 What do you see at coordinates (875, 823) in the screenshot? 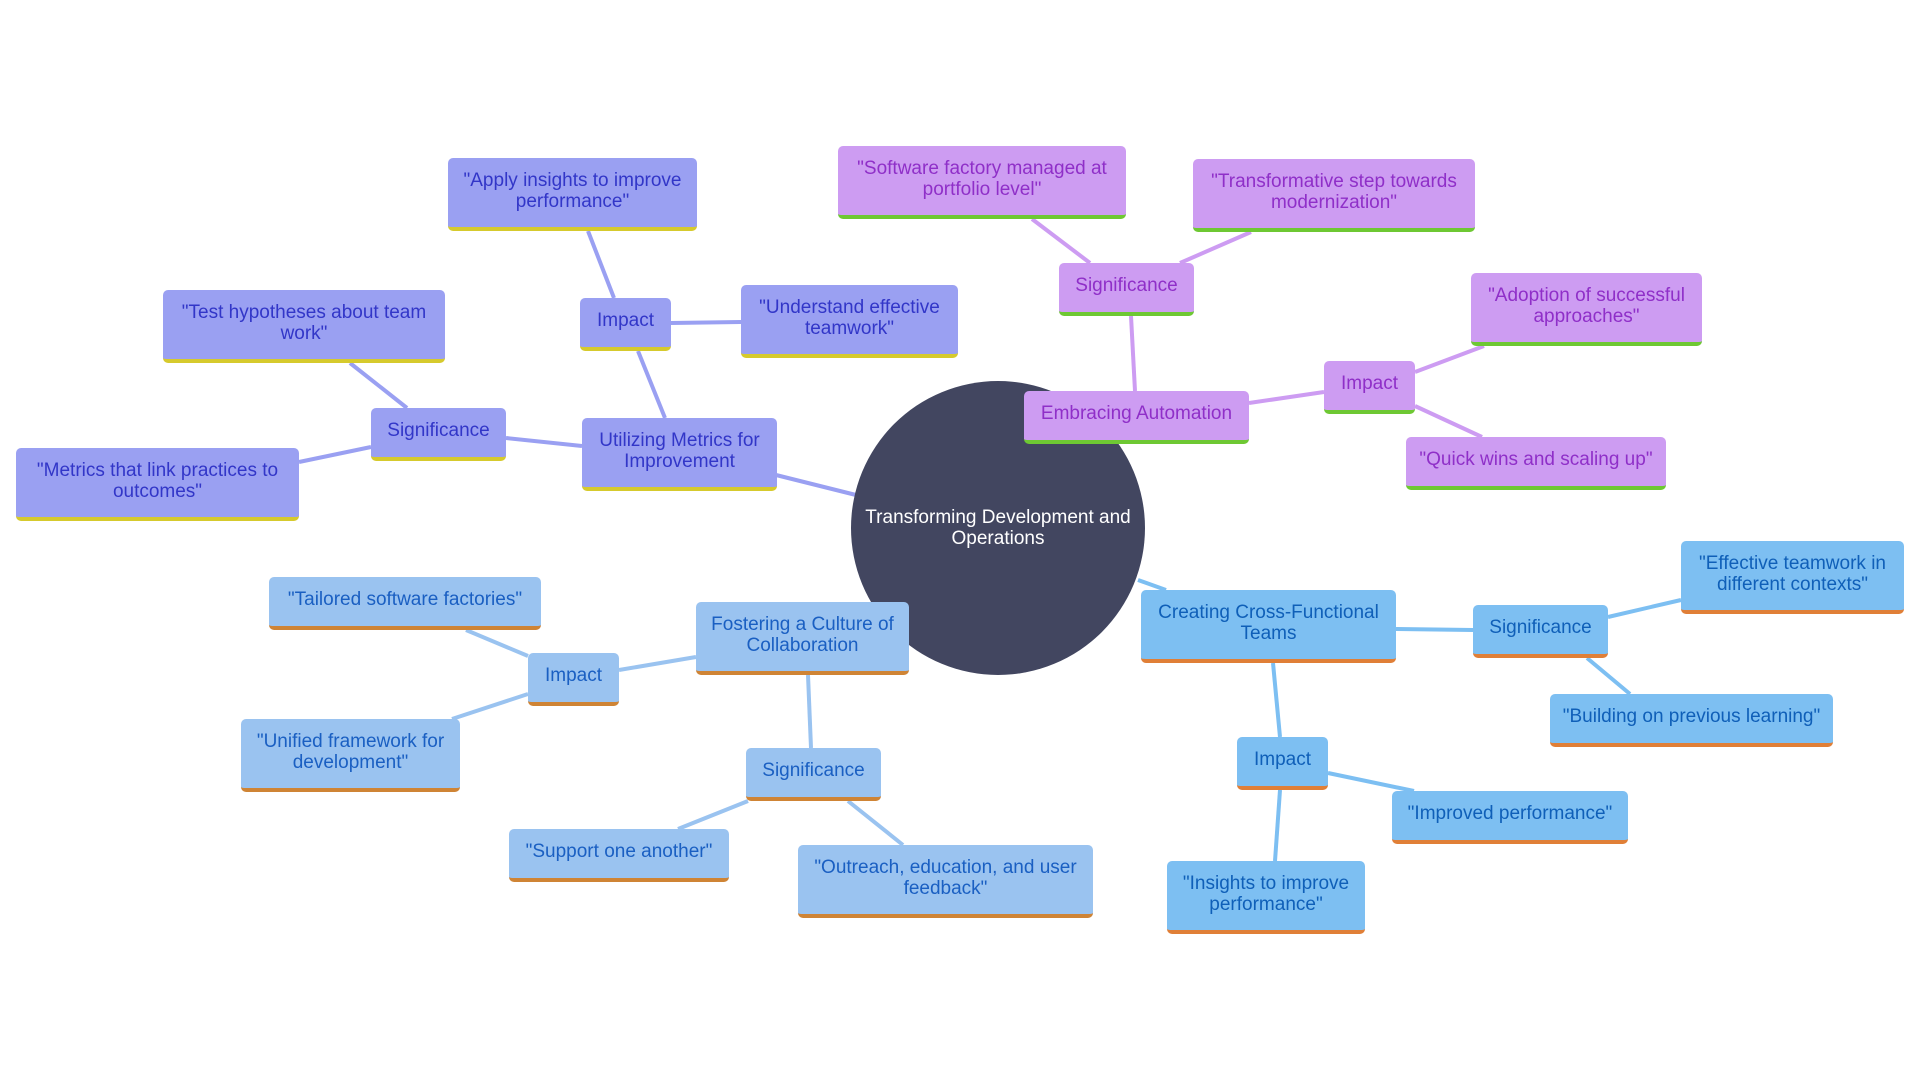
I see `edge-collab-sig-outreach` at bounding box center [875, 823].